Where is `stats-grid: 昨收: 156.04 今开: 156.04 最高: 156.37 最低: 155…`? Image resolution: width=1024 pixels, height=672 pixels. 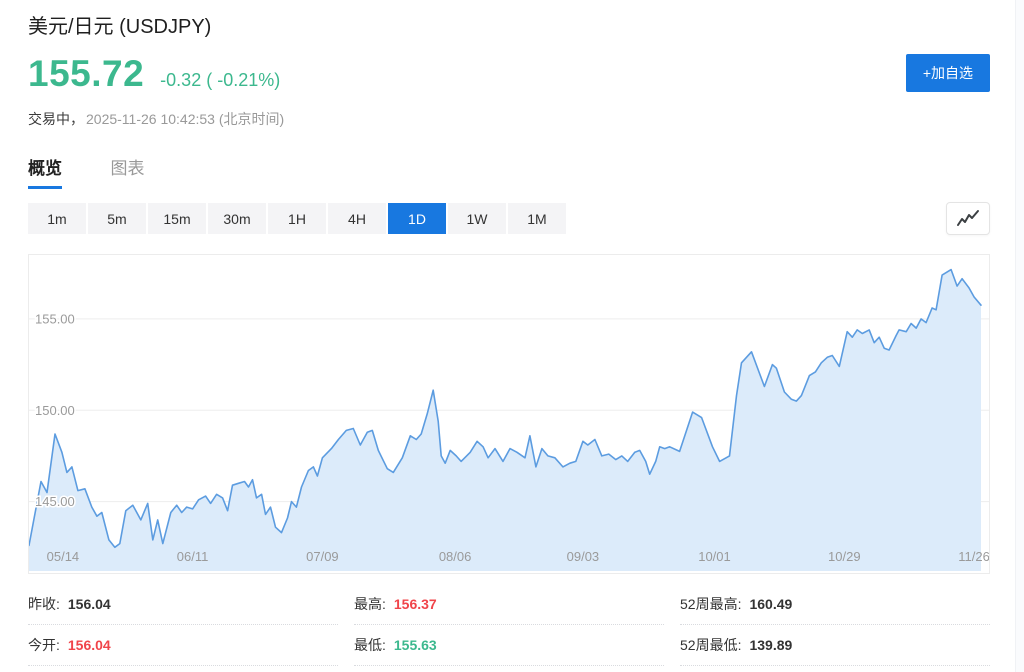 stats-grid: 昨收: 156.04 今开: 156.04 最高: 156.37 最低: 155… is located at coordinates (509, 625).